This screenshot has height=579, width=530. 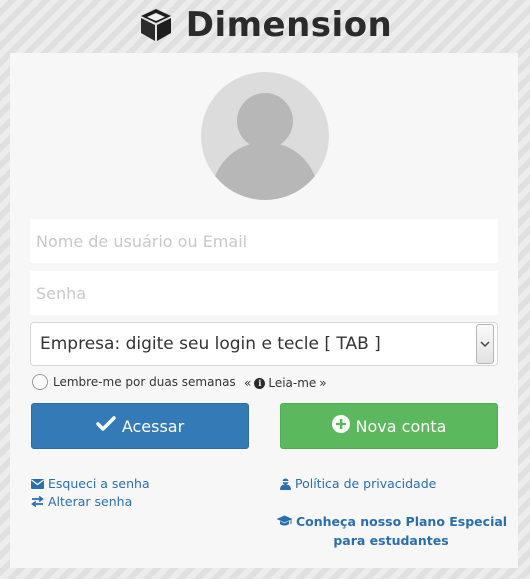 I want to click on privacy-policy-link: Política de privacidade, so click(x=358, y=483).